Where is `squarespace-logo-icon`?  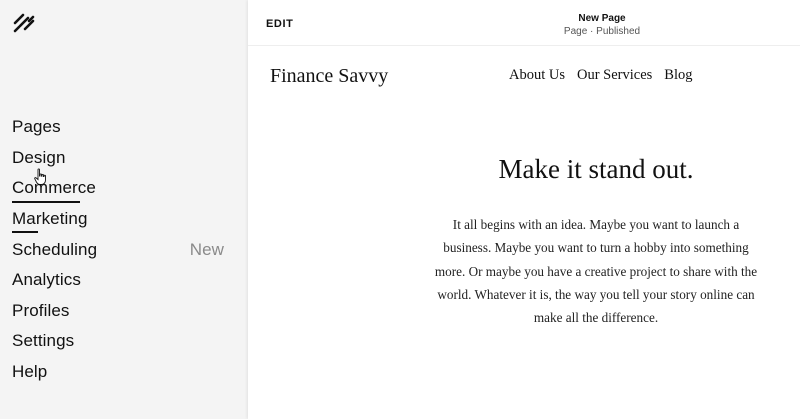
squarespace-logo-icon is located at coordinates (24, 24).